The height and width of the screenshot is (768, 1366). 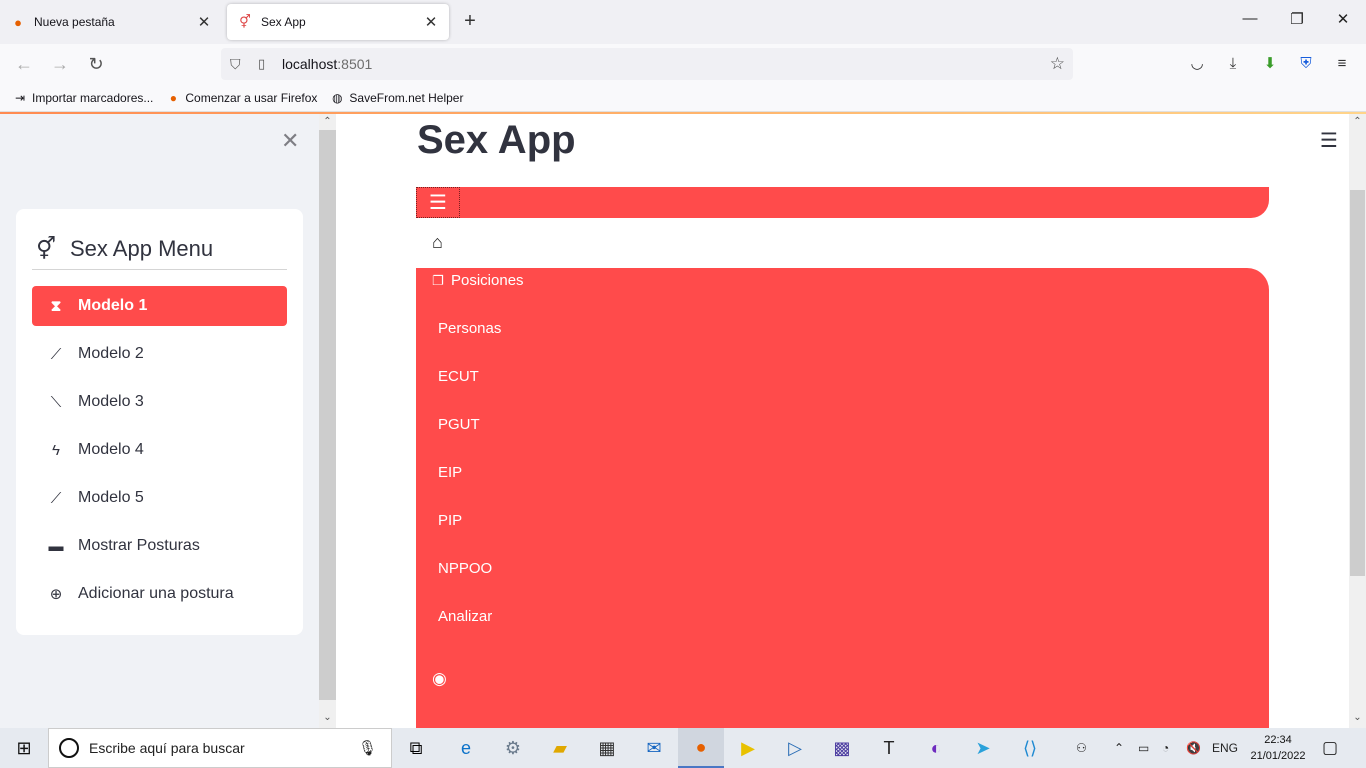 What do you see at coordinates (1081, 748) in the screenshot?
I see `people-icon: ⚇` at bounding box center [1081, 748].